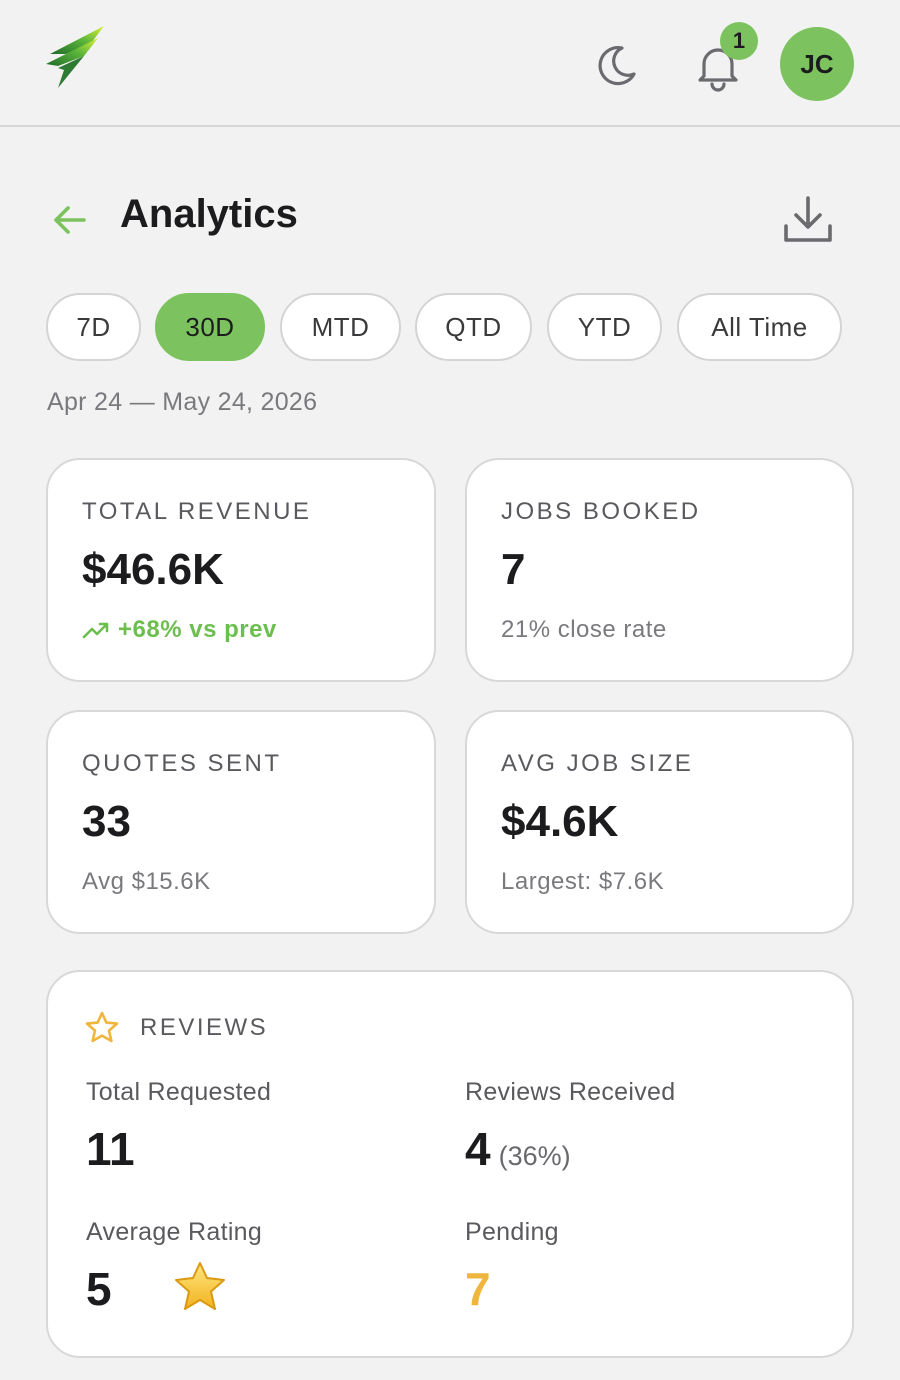 This screenshot has width=900, height=1380. What do you see at coordinates (560, 821) in the screenshot?
I see `card-value: $4.6K` at bounding box center [560, 821].